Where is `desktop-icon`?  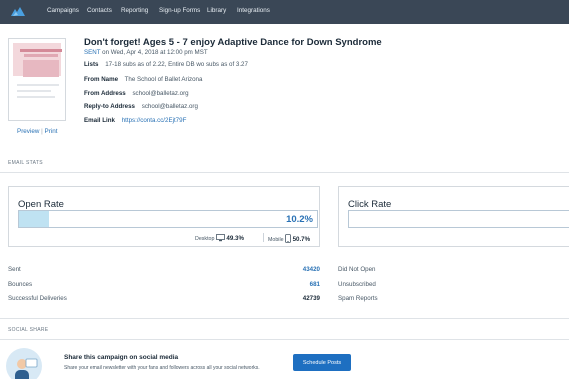
desktop-icon is located at coordinates (220, 238).